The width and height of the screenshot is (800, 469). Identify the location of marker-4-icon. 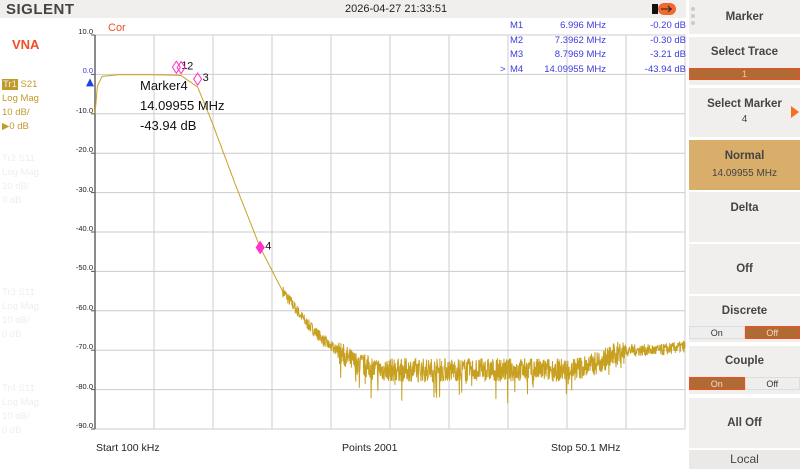
(260, 247).